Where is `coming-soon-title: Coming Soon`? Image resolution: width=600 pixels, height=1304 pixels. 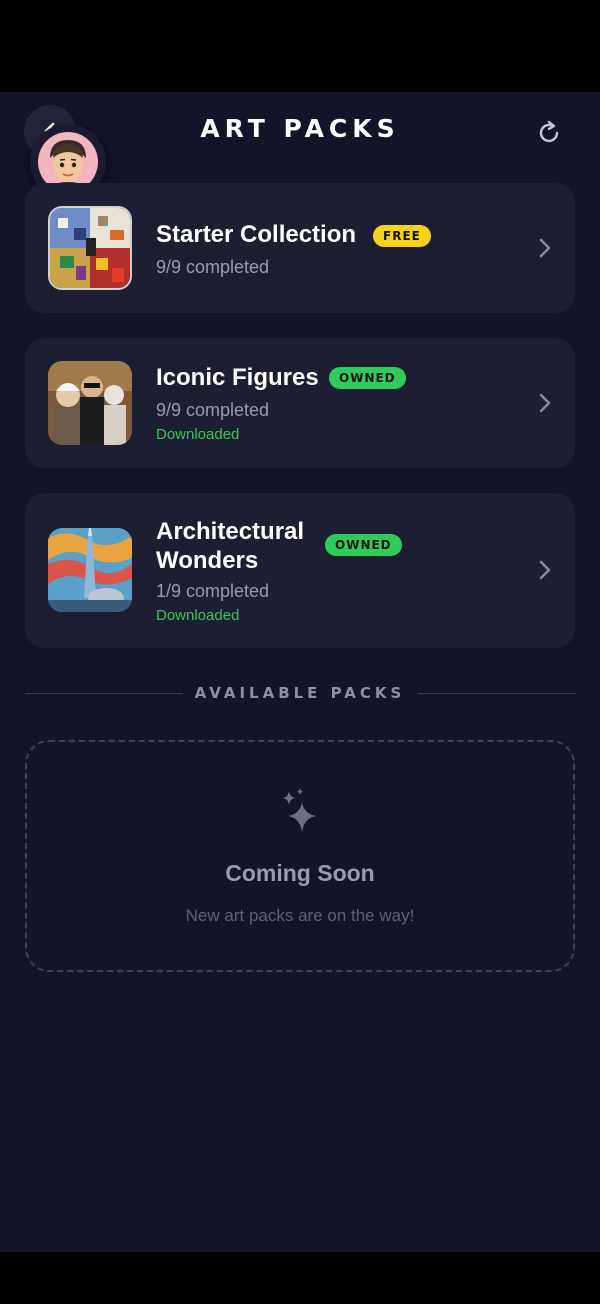 coming-soon-title: Coming Soon is located at coordinates (300, 873).